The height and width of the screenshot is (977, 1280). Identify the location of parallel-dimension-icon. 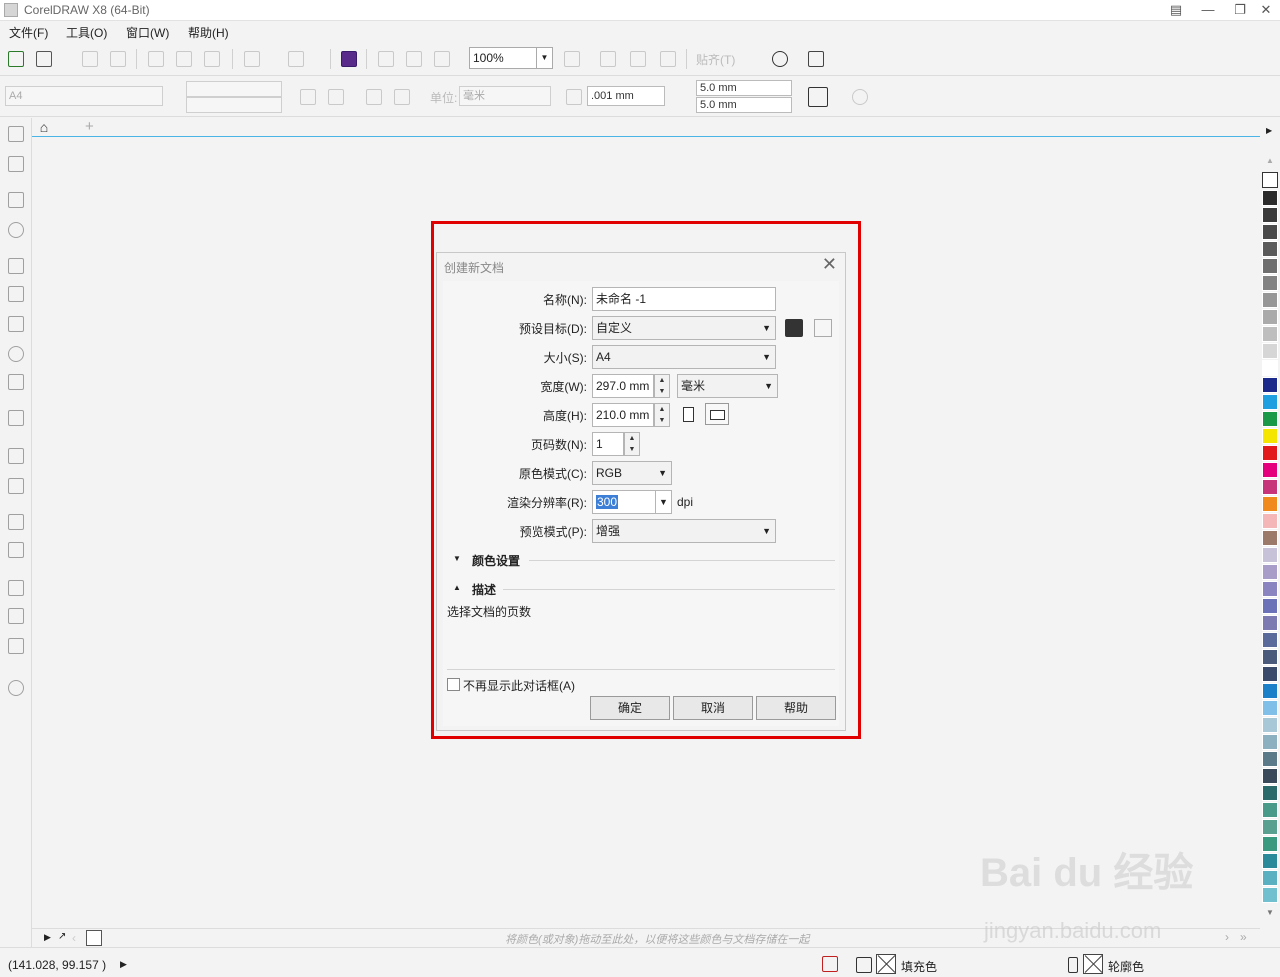
(16, 456).